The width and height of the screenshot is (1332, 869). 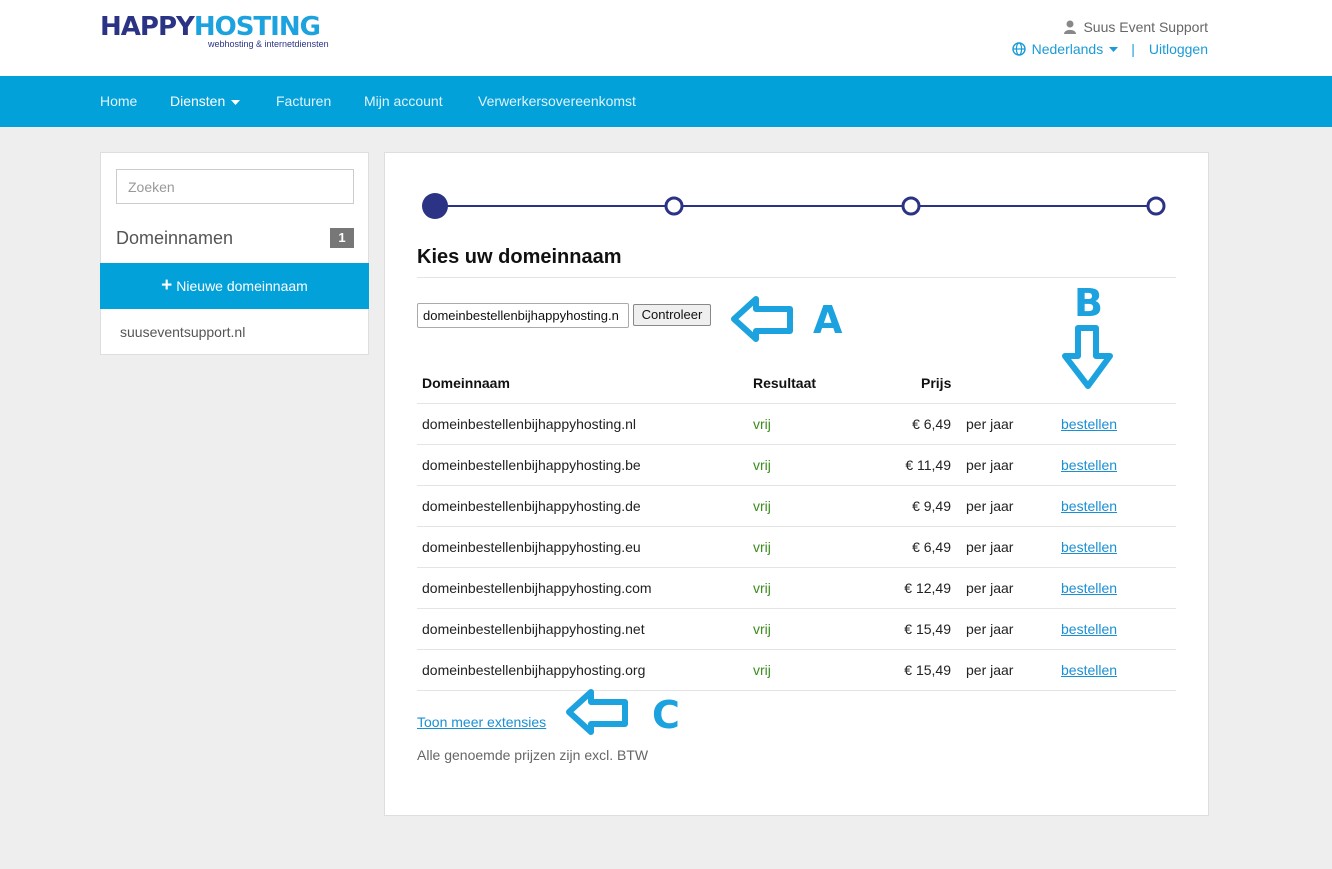 What do you see at coordinates (796, 403) in the screenshot?
I see `table-divider` at bounding box center [796, 403].